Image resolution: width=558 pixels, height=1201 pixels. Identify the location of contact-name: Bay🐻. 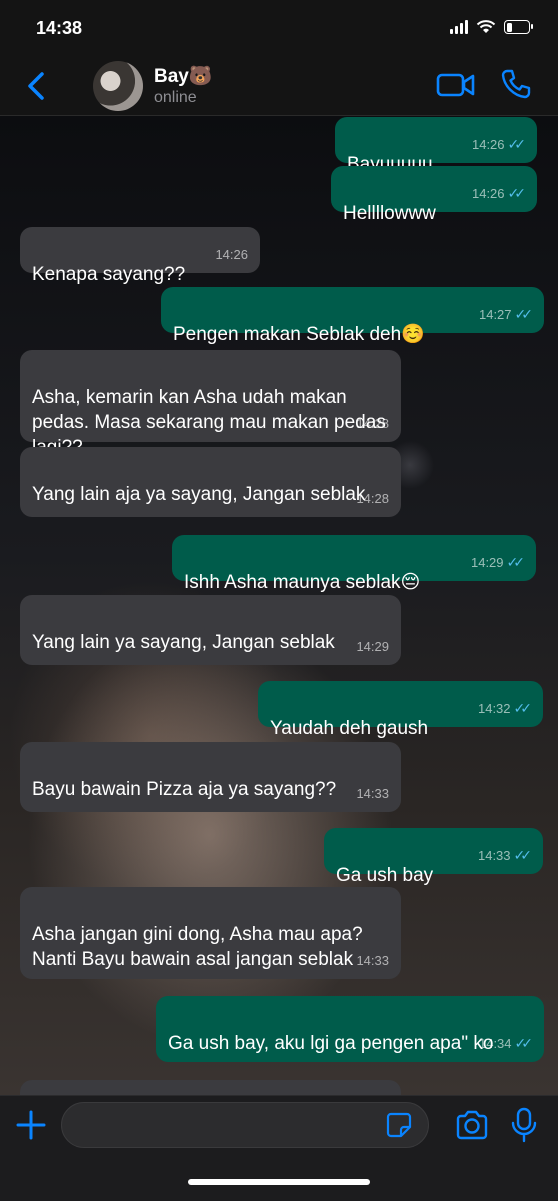
(183, 76).